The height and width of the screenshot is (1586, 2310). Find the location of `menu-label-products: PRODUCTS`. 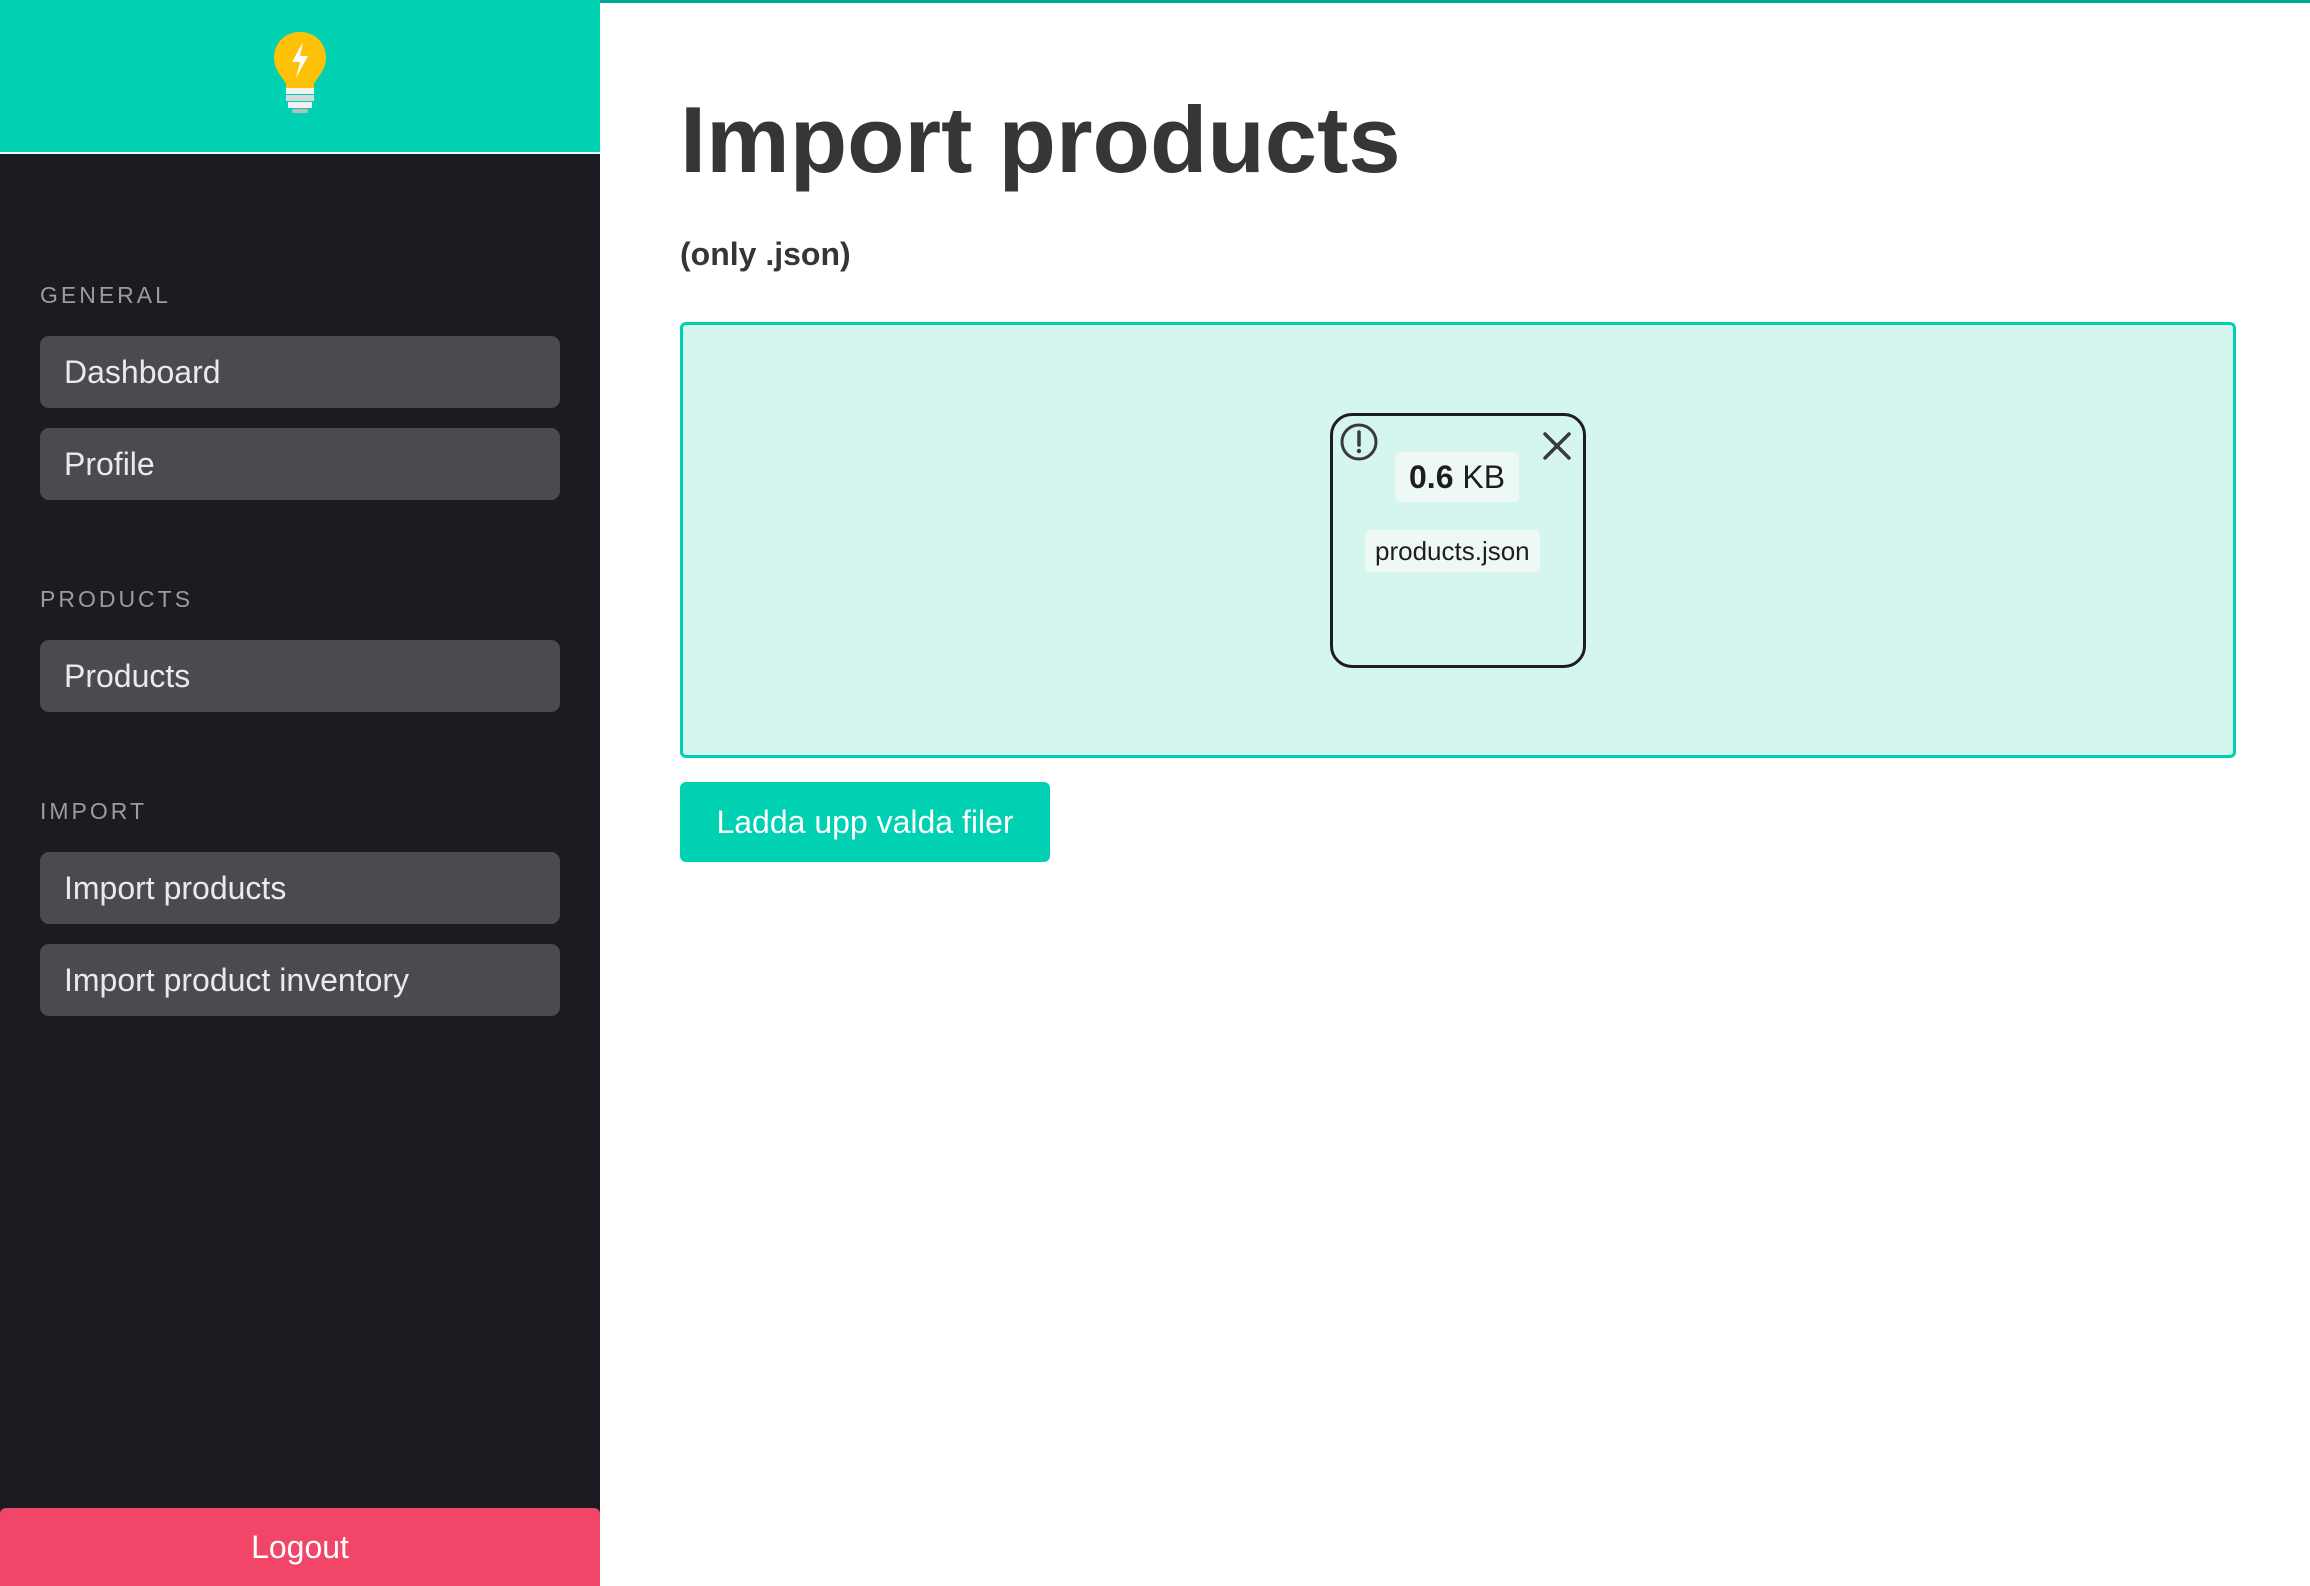

menu-label-products: PRODUCTS is located at coordinates (117, 599).